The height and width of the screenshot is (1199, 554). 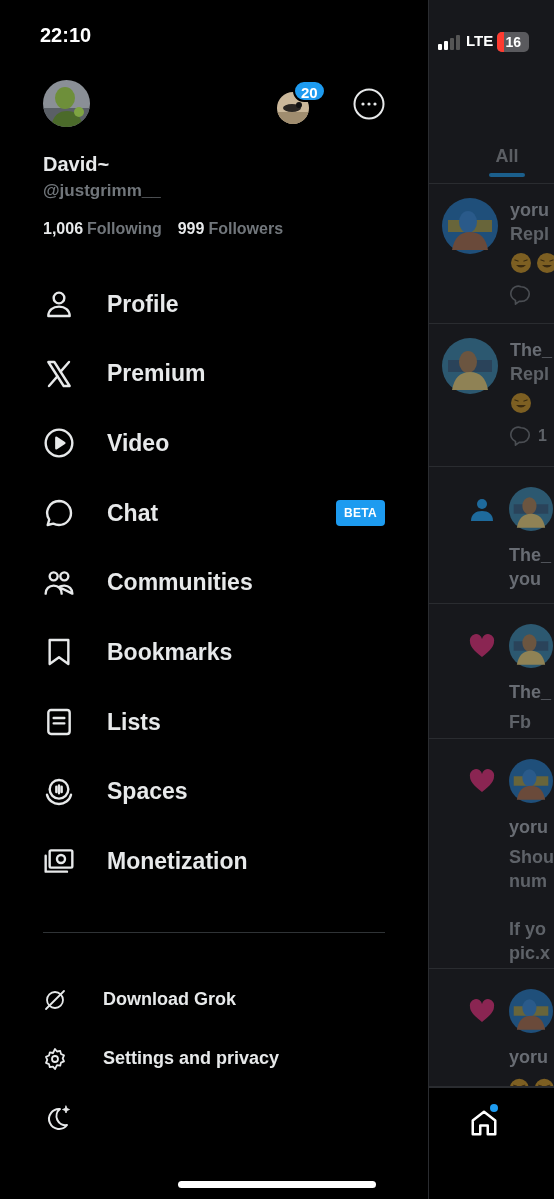 I want to click on person-icon, so click(x=482, y=509).